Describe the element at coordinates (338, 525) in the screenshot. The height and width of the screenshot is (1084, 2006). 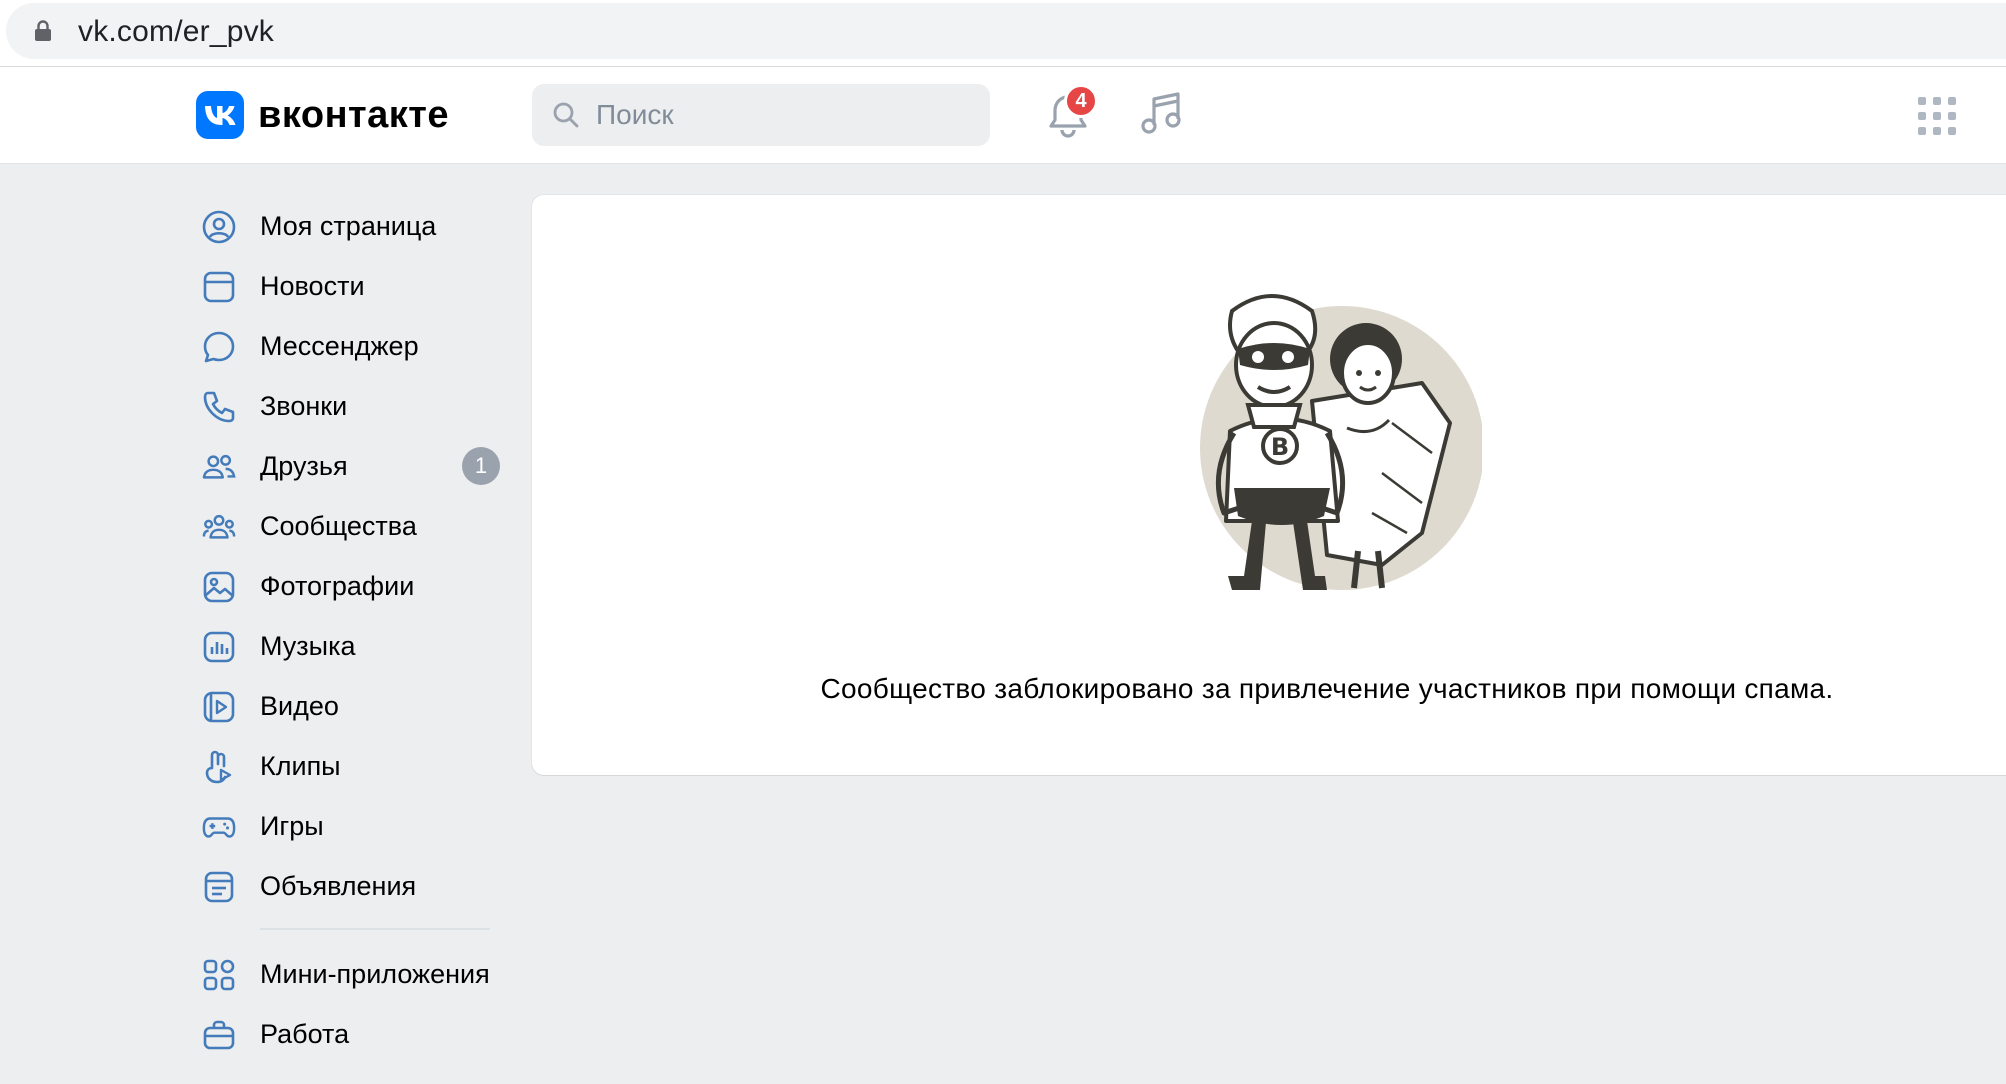
I see `sidebar-item-label: Сообщества` at that location.